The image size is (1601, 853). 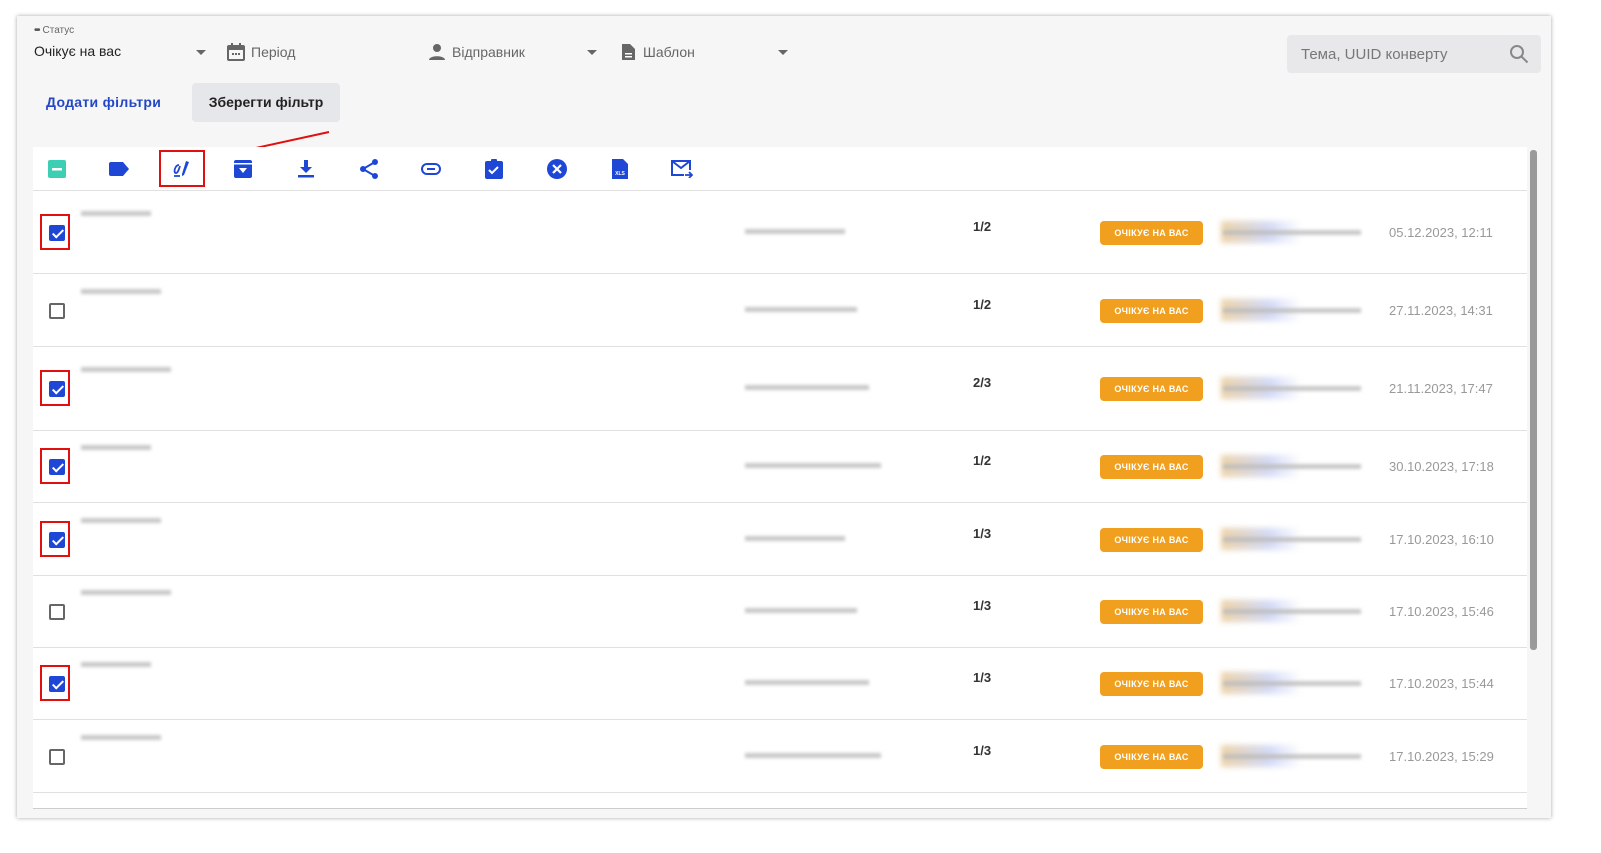 I want to click on period-filter: Період, so click(x=261, y=52).